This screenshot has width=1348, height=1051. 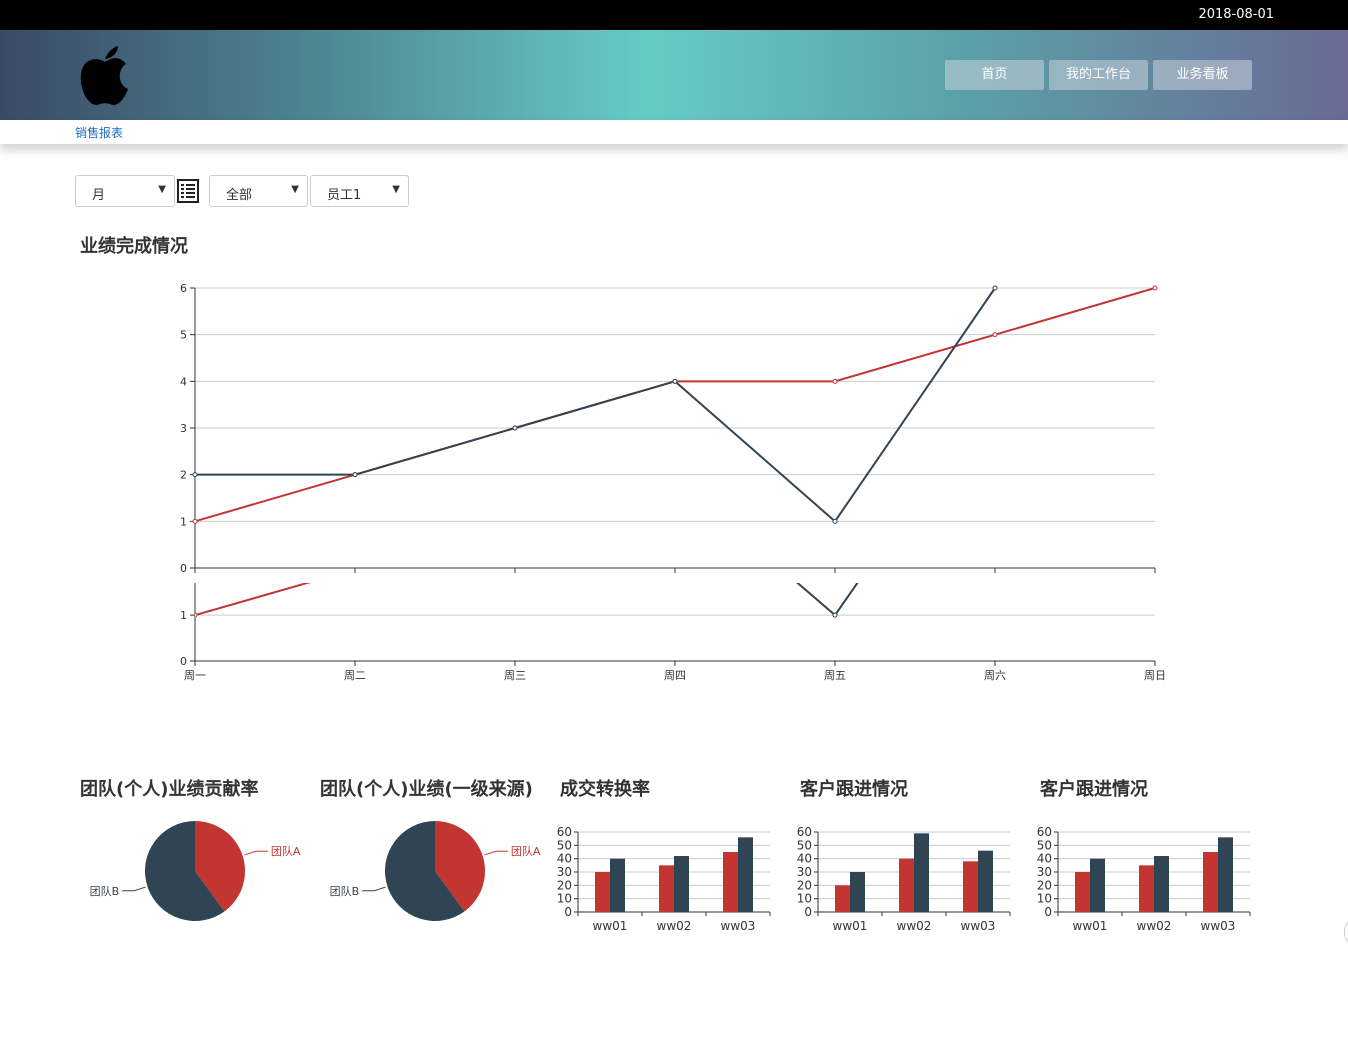 I want to click on followup-bar-chart-2: 0102030405060 ww01 ww02 ww03, so click(x=1144, y=879).